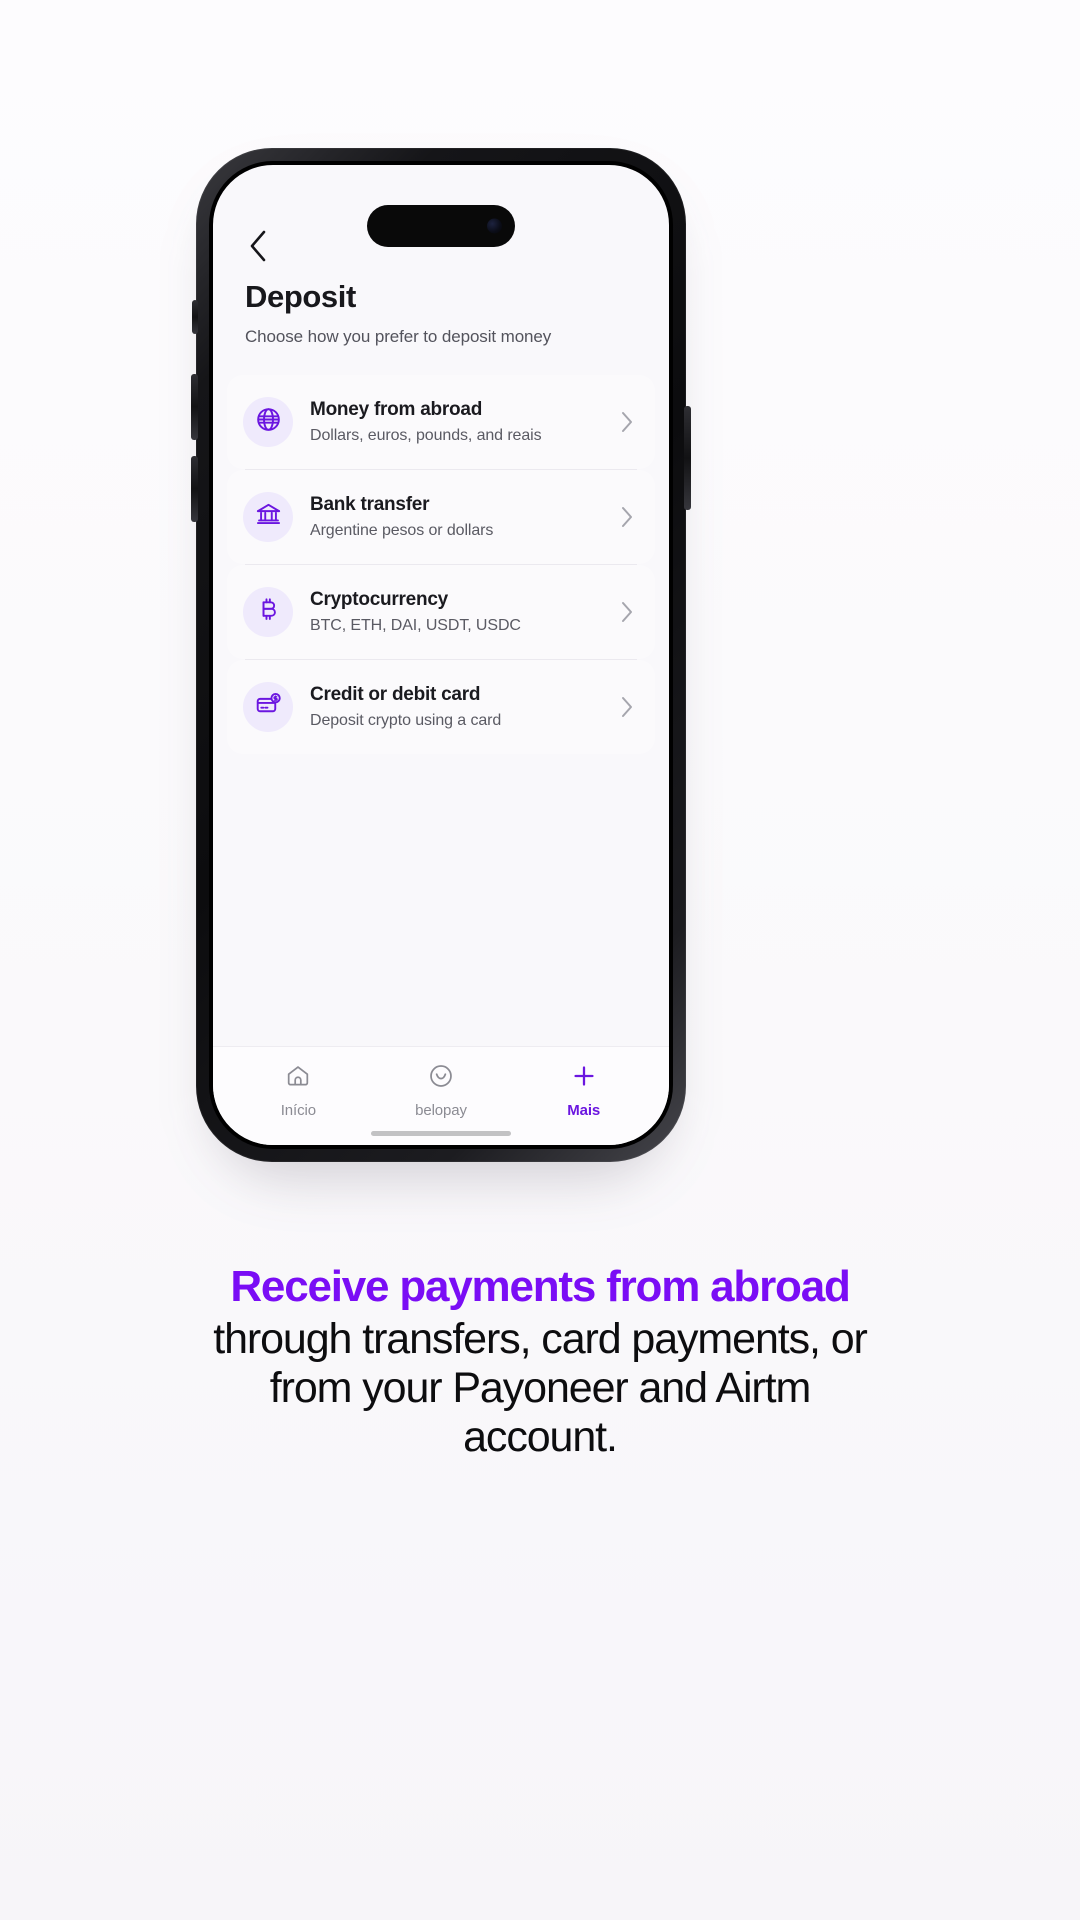 The width and height of the screenshot is (1080, 1920). What do you see at coordinates (441, 1078) in the screenshot?
I see `smiley-icon` at bounding box center [441, 1078].